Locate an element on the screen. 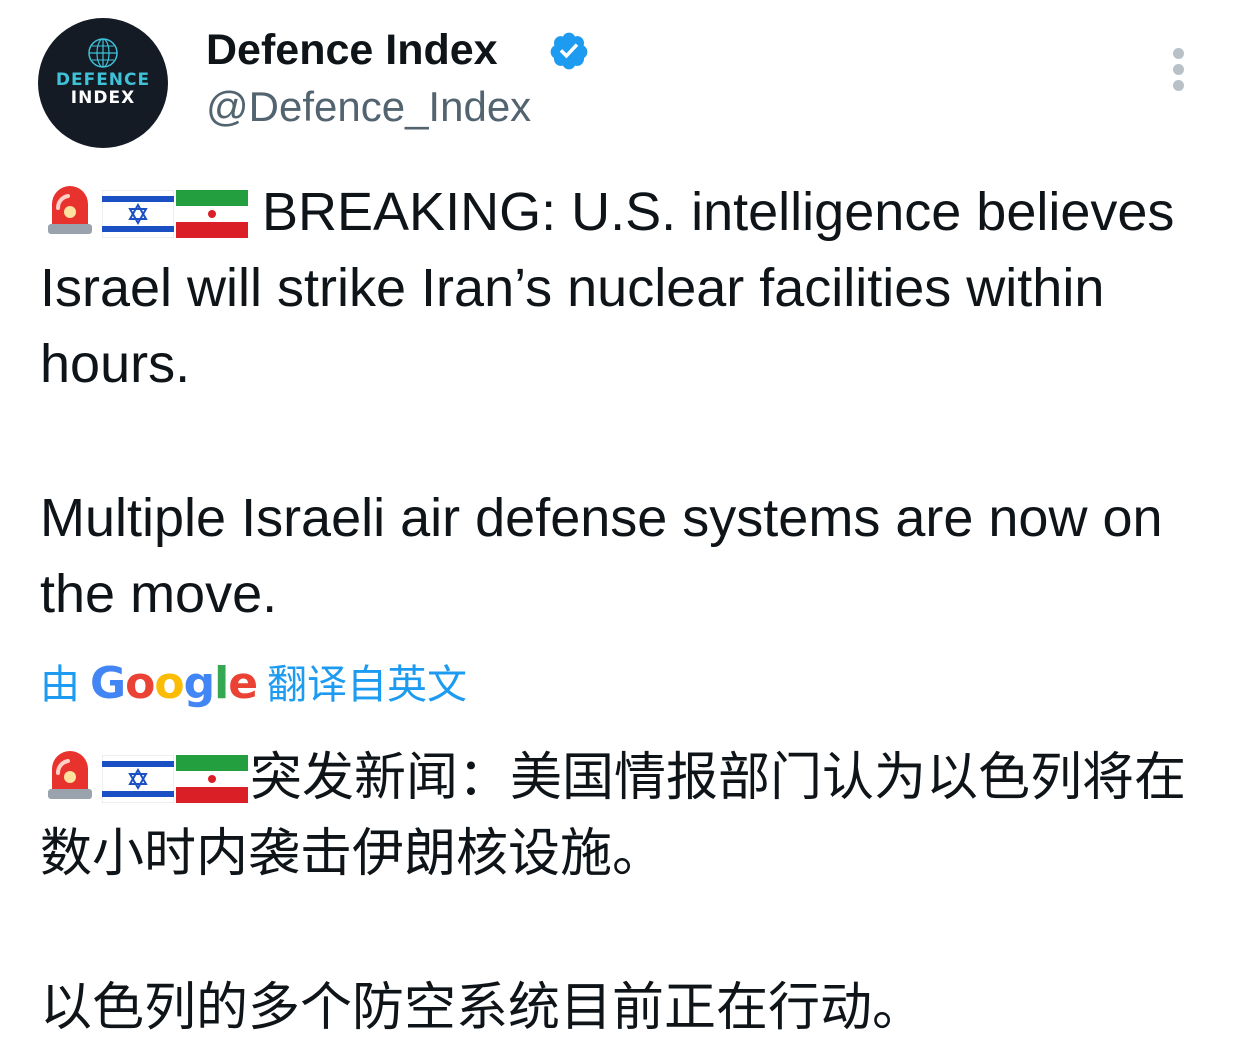 This screenshot has width=1242, height=1061. translation-prefix: 由 is located at coordinates (60, 685).